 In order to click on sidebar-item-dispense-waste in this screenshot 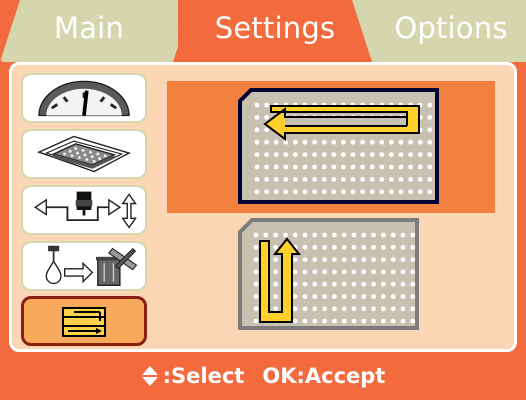, I will do `click(84, 266)`.